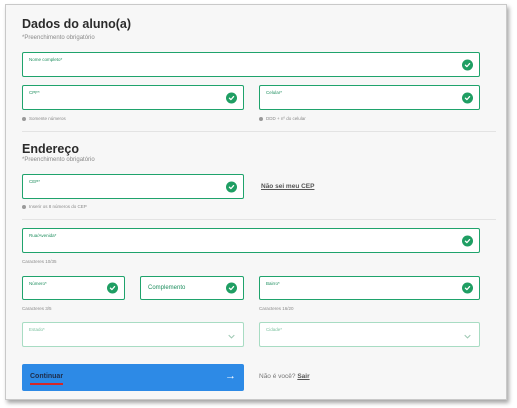  Describe the element at coordinates (58, 38) in the screenshot. I see `student-required-note: *Preenchimento obrigatório` at that location.